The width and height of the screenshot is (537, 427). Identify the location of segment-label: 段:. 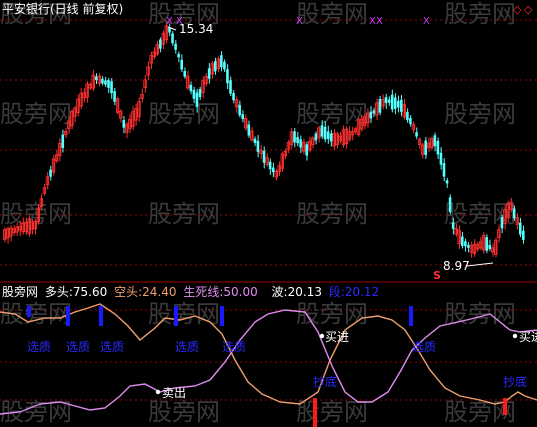
(336, 292).